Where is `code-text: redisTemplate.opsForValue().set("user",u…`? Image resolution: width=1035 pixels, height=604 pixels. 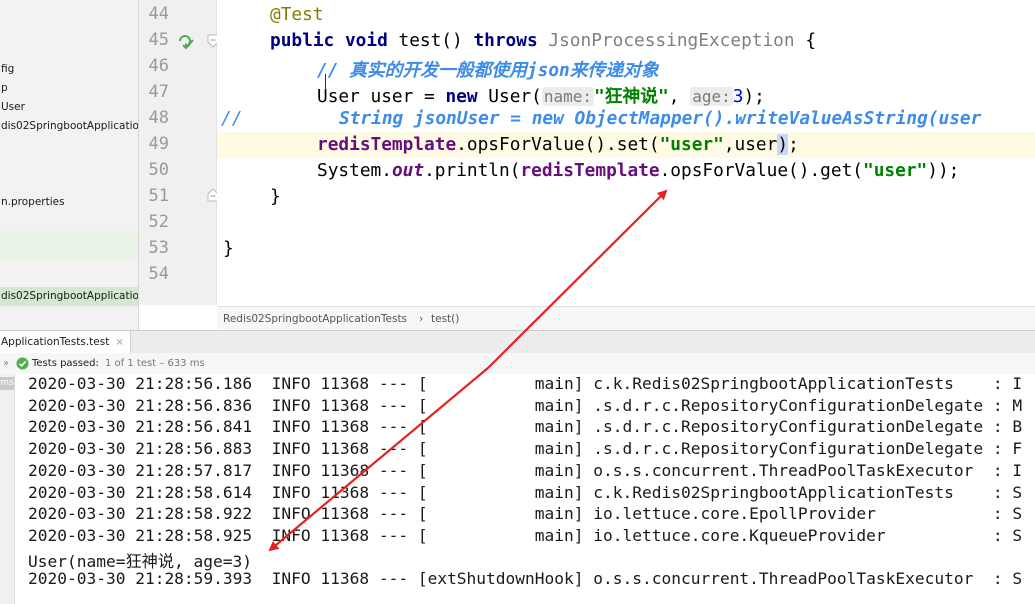
code-text: redisTemplate.opsForValue().set("user",u… is located at coordinates (558, 144).